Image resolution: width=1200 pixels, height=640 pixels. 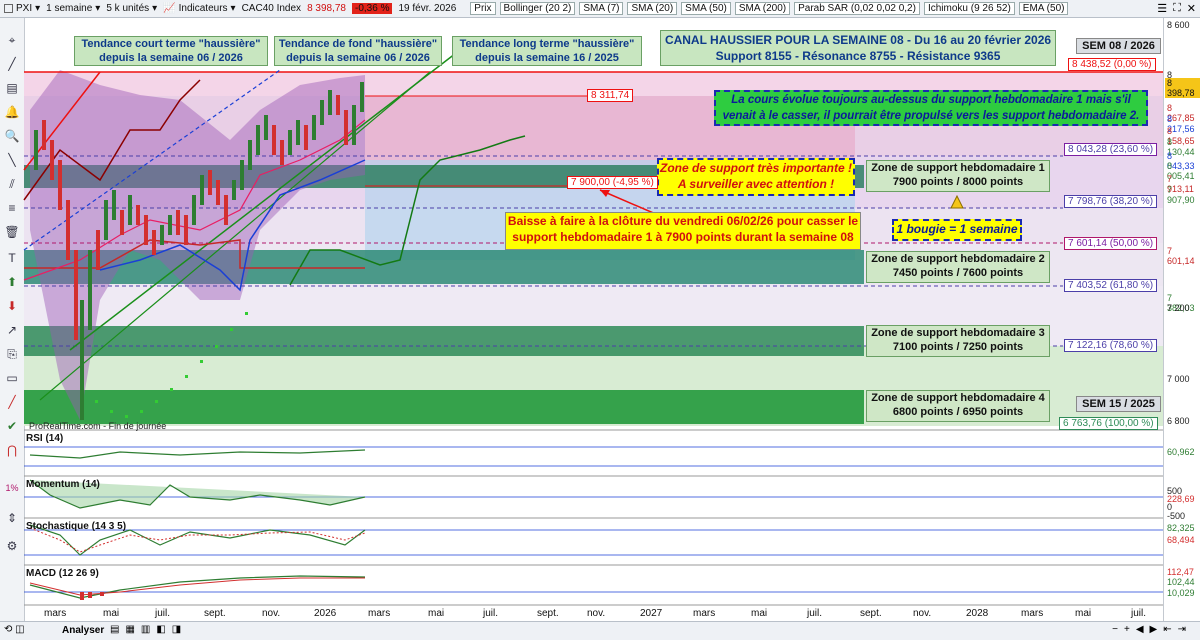 What do you see at coordinates (1111, 243) in the screenshot?
I see `fib-label: 7 601,14 (50,00 %)` at bounding box center [1111, 243].